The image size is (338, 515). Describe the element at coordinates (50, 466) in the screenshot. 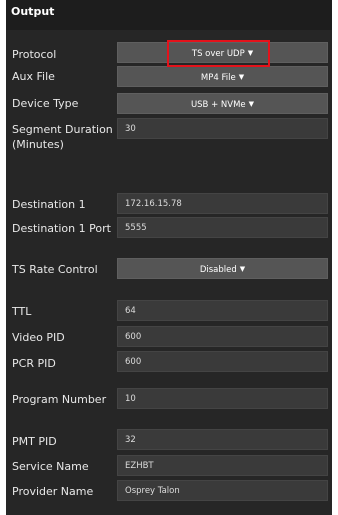

I see `service-name-label: Service Name` at that location.